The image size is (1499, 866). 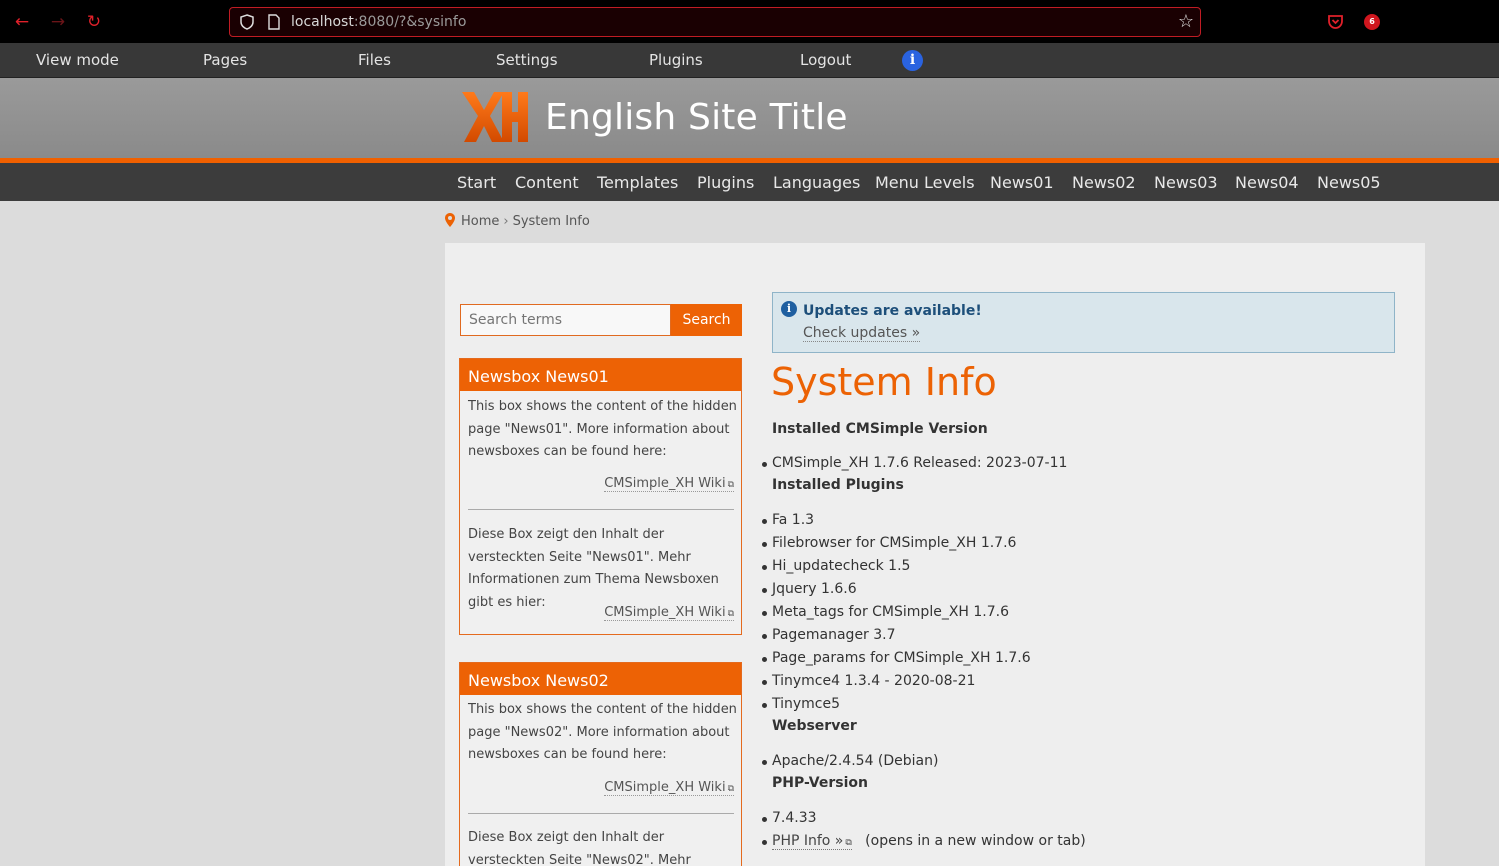 I want to click on admin-settings: Settings, so click(x=527, y=60).